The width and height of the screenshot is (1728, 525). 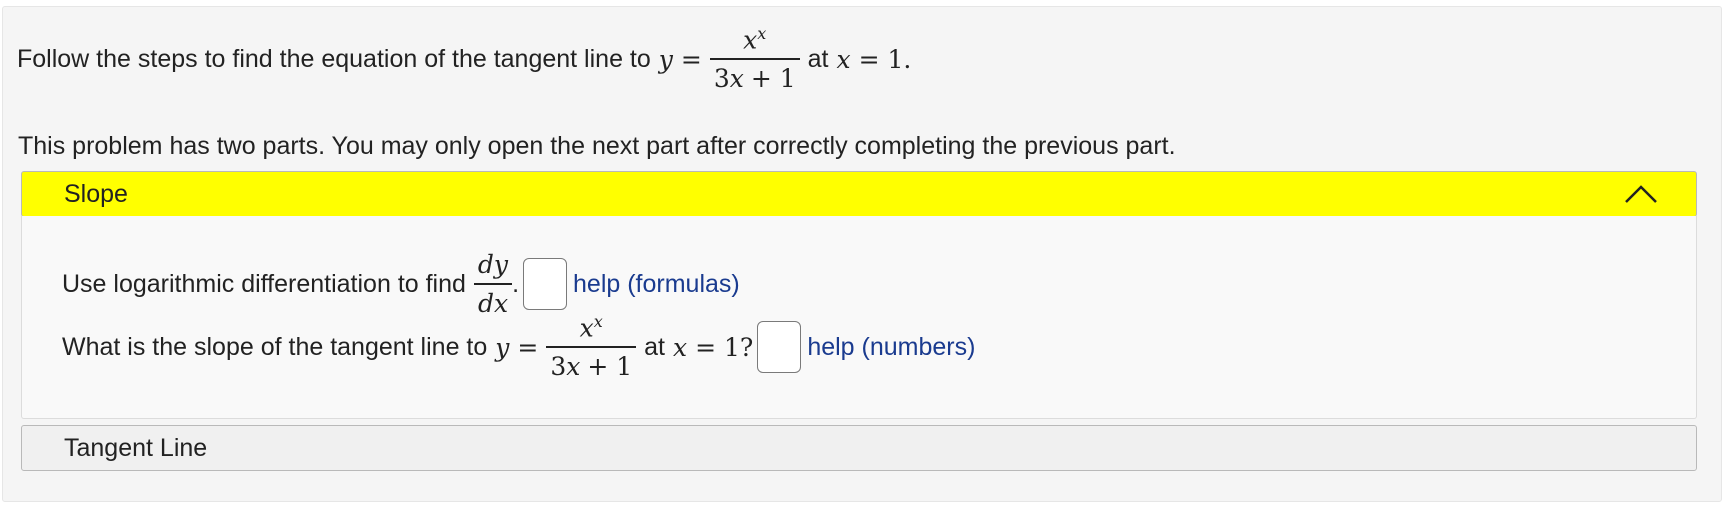 I want to click on part-header-slope: Slope, so click(x=859, y=194).